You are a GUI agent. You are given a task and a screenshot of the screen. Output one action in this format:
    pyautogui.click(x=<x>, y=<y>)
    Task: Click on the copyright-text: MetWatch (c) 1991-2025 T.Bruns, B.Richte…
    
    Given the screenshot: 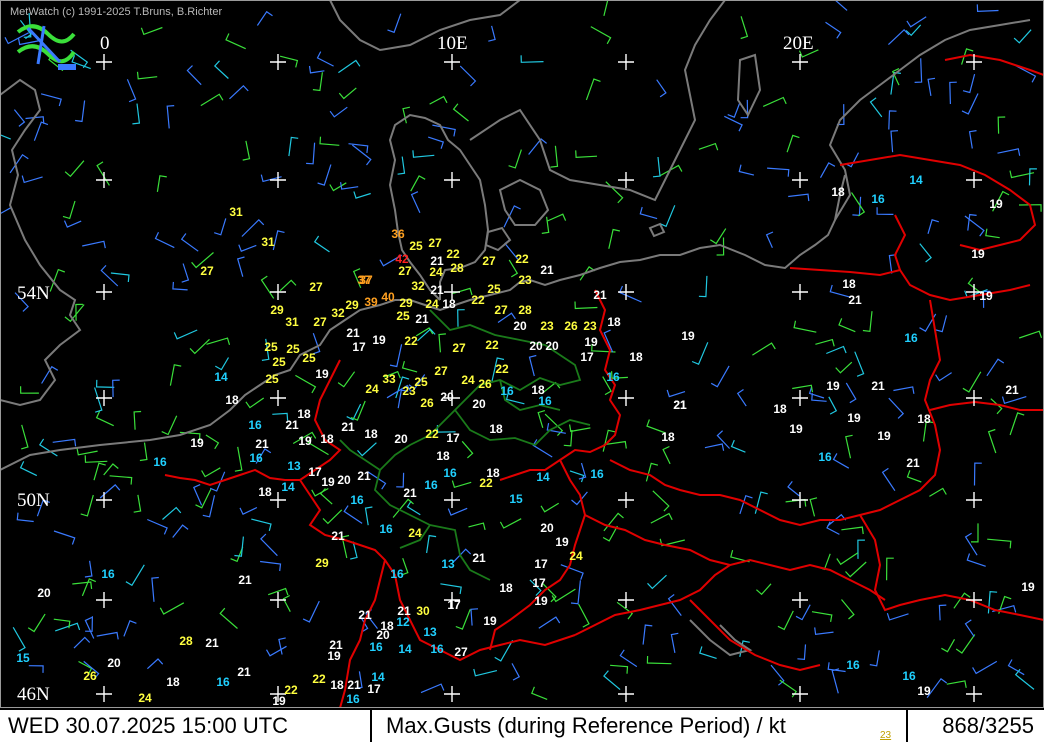 What is the action you would take?
    pyautogui.click(x=116, y=12)
    